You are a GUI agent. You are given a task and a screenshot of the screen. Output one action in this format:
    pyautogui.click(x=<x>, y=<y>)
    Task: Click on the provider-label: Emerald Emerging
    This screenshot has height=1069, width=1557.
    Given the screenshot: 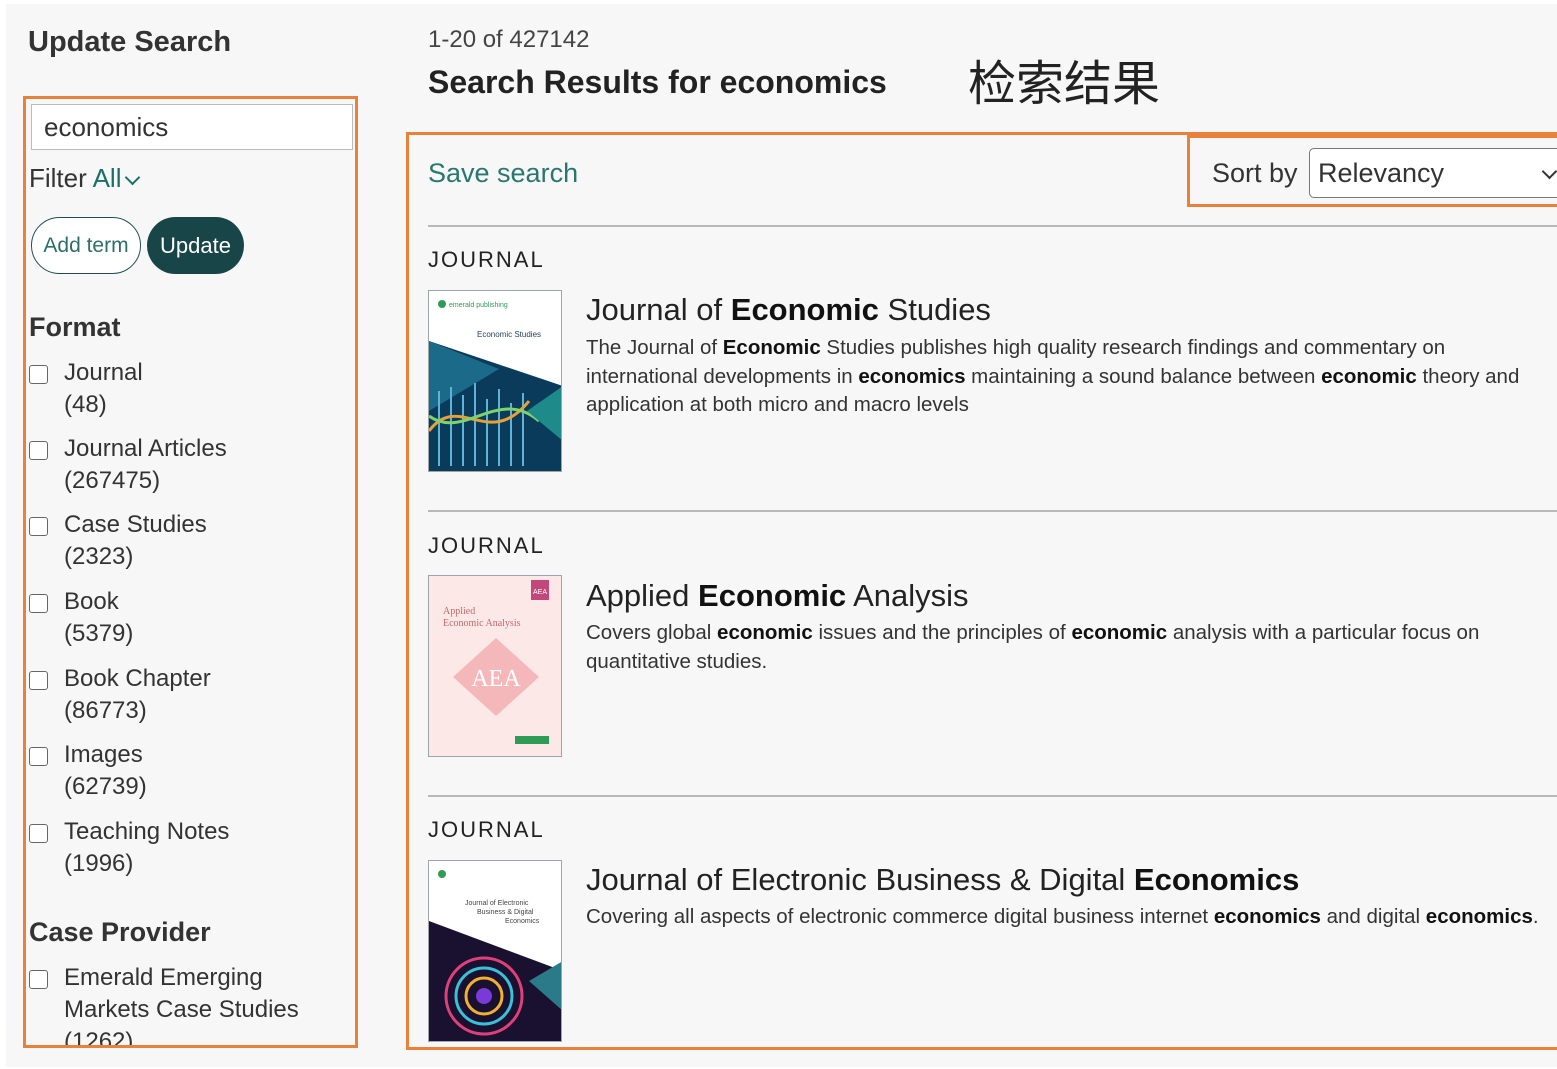 What is the action you would take?
    pyautogui.click(x=163, y=977)
    